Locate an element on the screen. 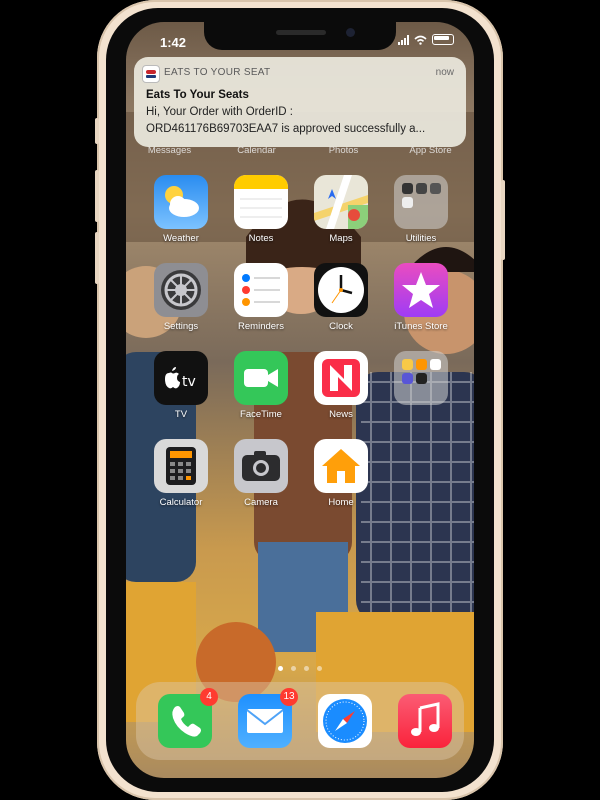 The image size is (600, 800). dock-music is located at coordinates (425, 721).